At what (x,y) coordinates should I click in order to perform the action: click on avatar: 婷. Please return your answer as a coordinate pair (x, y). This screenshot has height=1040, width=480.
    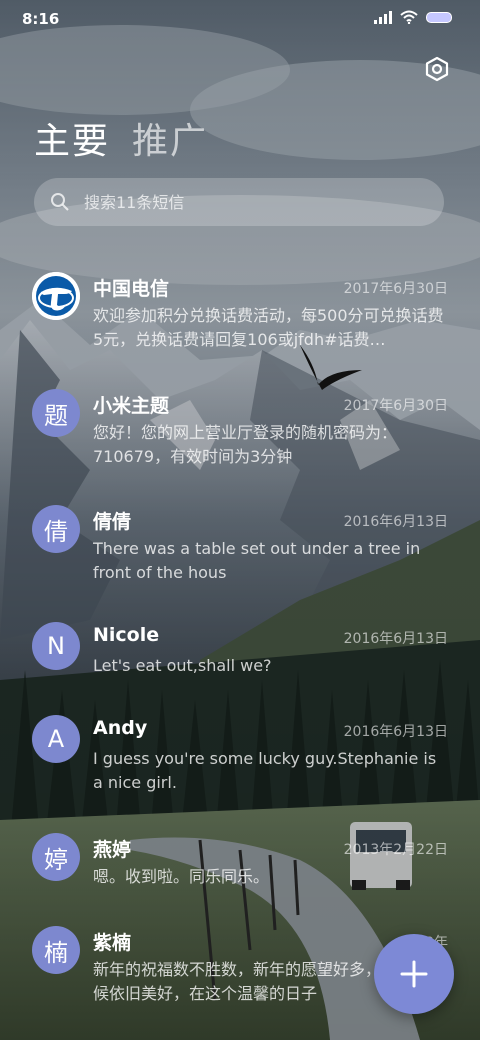
    Looking at the image, I should click on (56, 857).